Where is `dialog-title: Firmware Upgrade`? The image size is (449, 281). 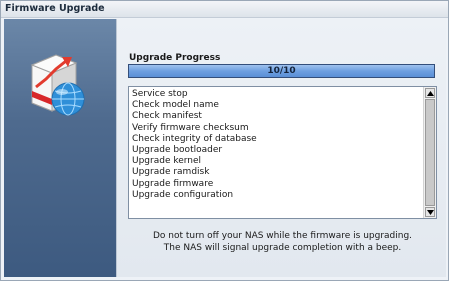
dialog-title: Firmware Upgrade is located at coordinates (55, 8).